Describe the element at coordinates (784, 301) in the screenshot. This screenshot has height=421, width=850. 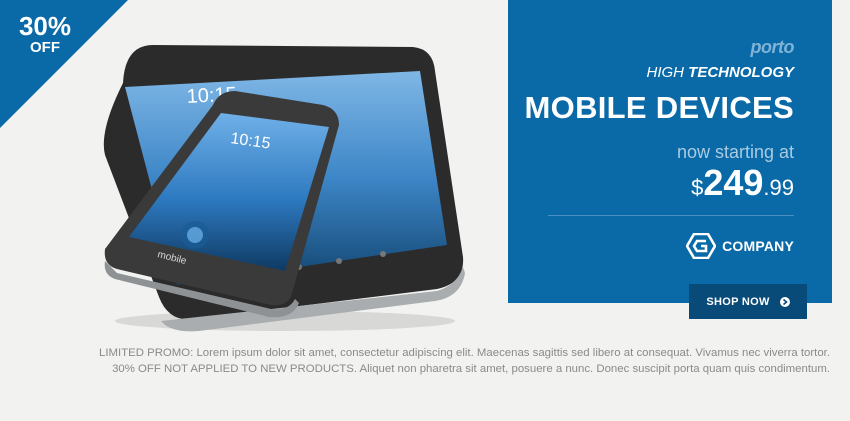
I see `chevron-circle-right-icon` at that location.